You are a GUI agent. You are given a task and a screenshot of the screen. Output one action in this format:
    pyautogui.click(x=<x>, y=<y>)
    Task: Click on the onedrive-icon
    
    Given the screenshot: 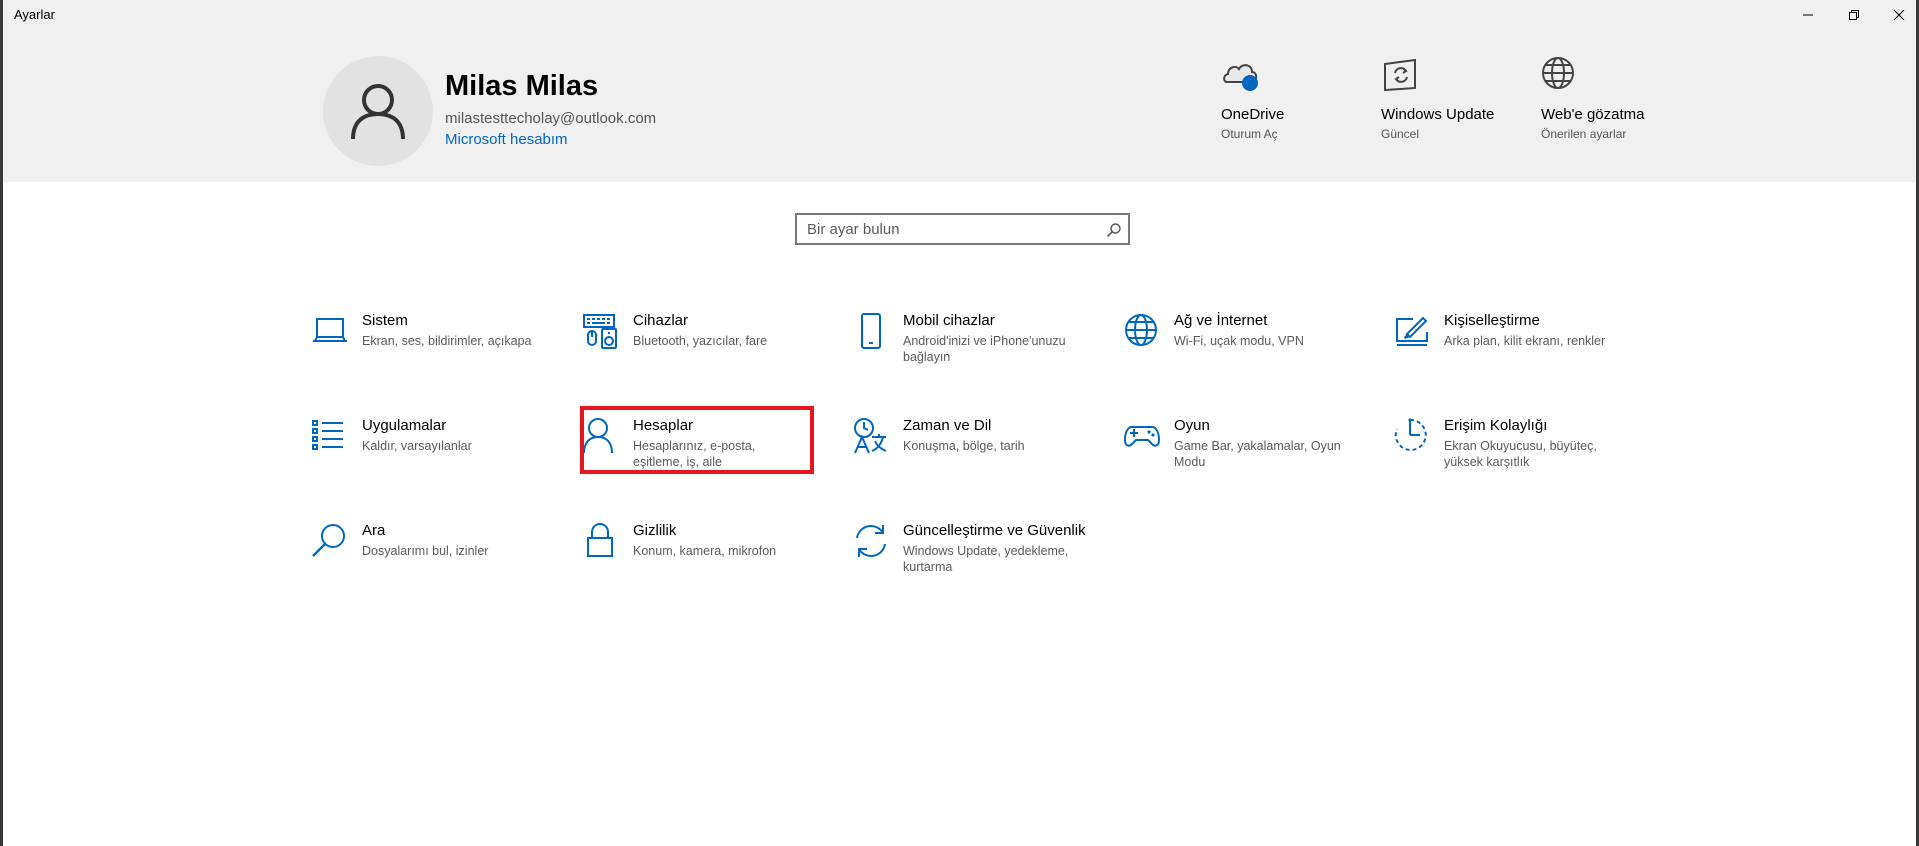 What is the action you would take?
    pyautogui.click(x=1240, y=77)
    